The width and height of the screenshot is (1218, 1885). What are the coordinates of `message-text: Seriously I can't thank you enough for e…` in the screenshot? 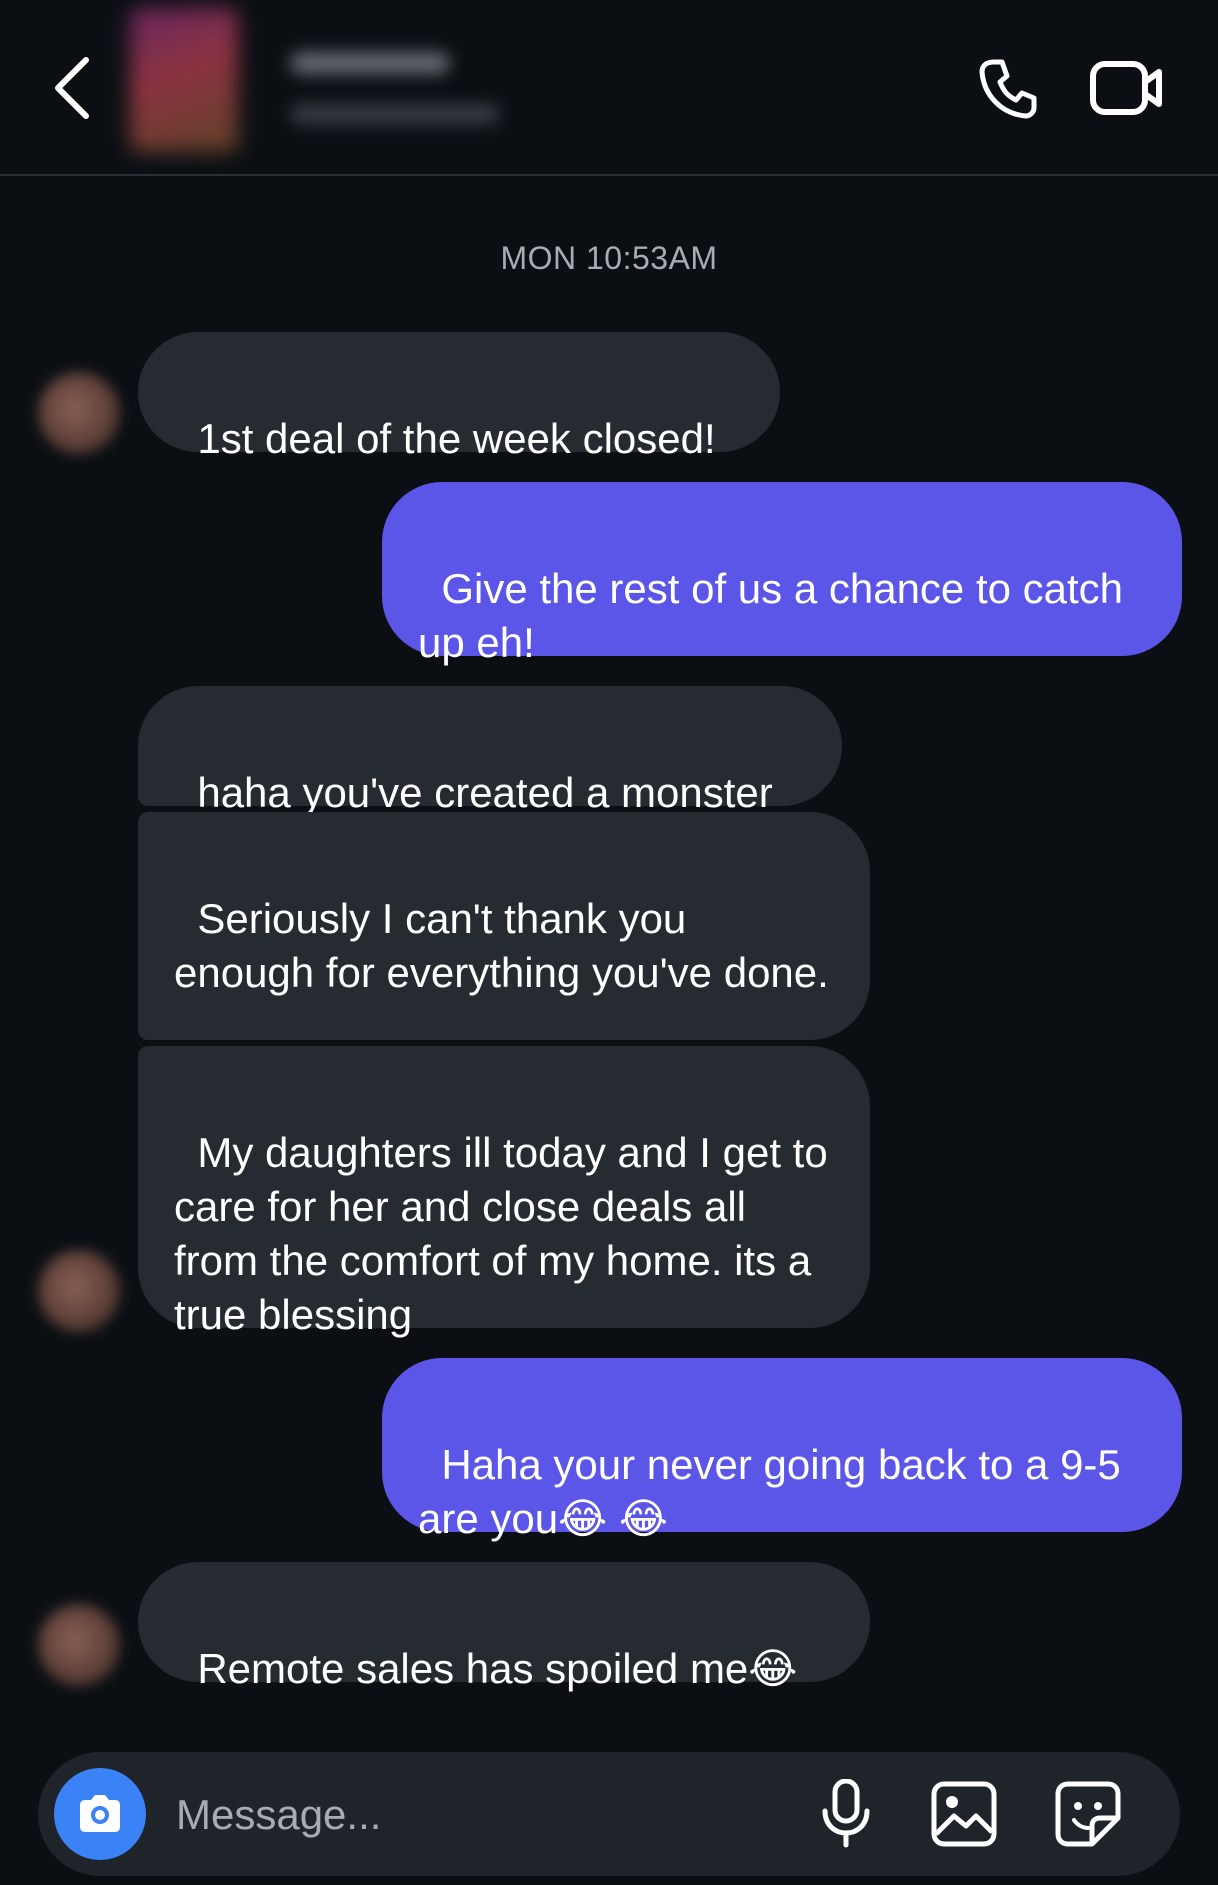 It's located at (501, 945).